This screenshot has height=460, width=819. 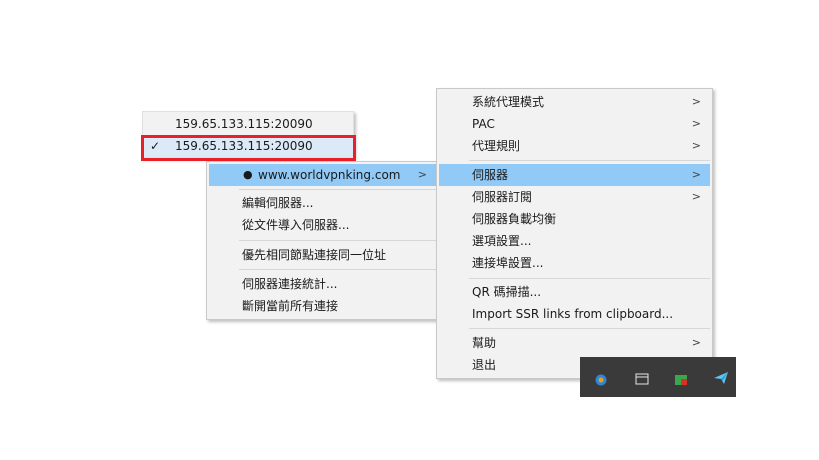 What do you see at coordinates (574, 175) in the screenshot?
I see `servers-item: 伺服器 >` at bounding box center [574, 175].